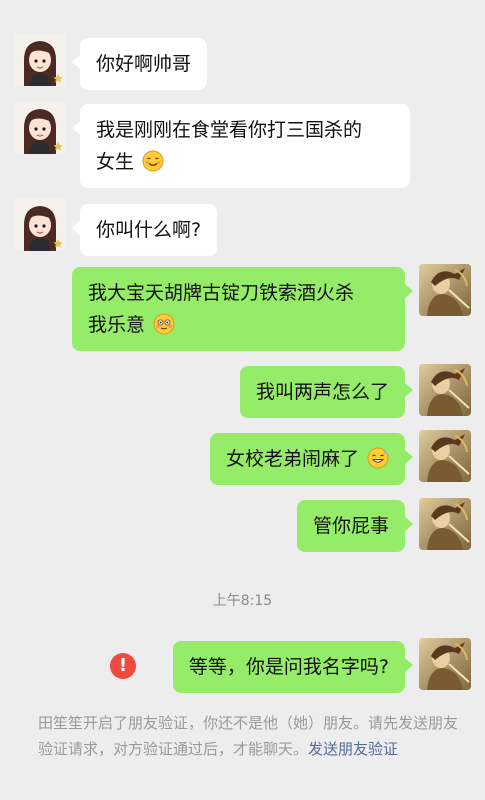 This screenshot has width=485, height=800. I want to click on outgoing-message: 女校老弟闹麻了, so click(311, 459).